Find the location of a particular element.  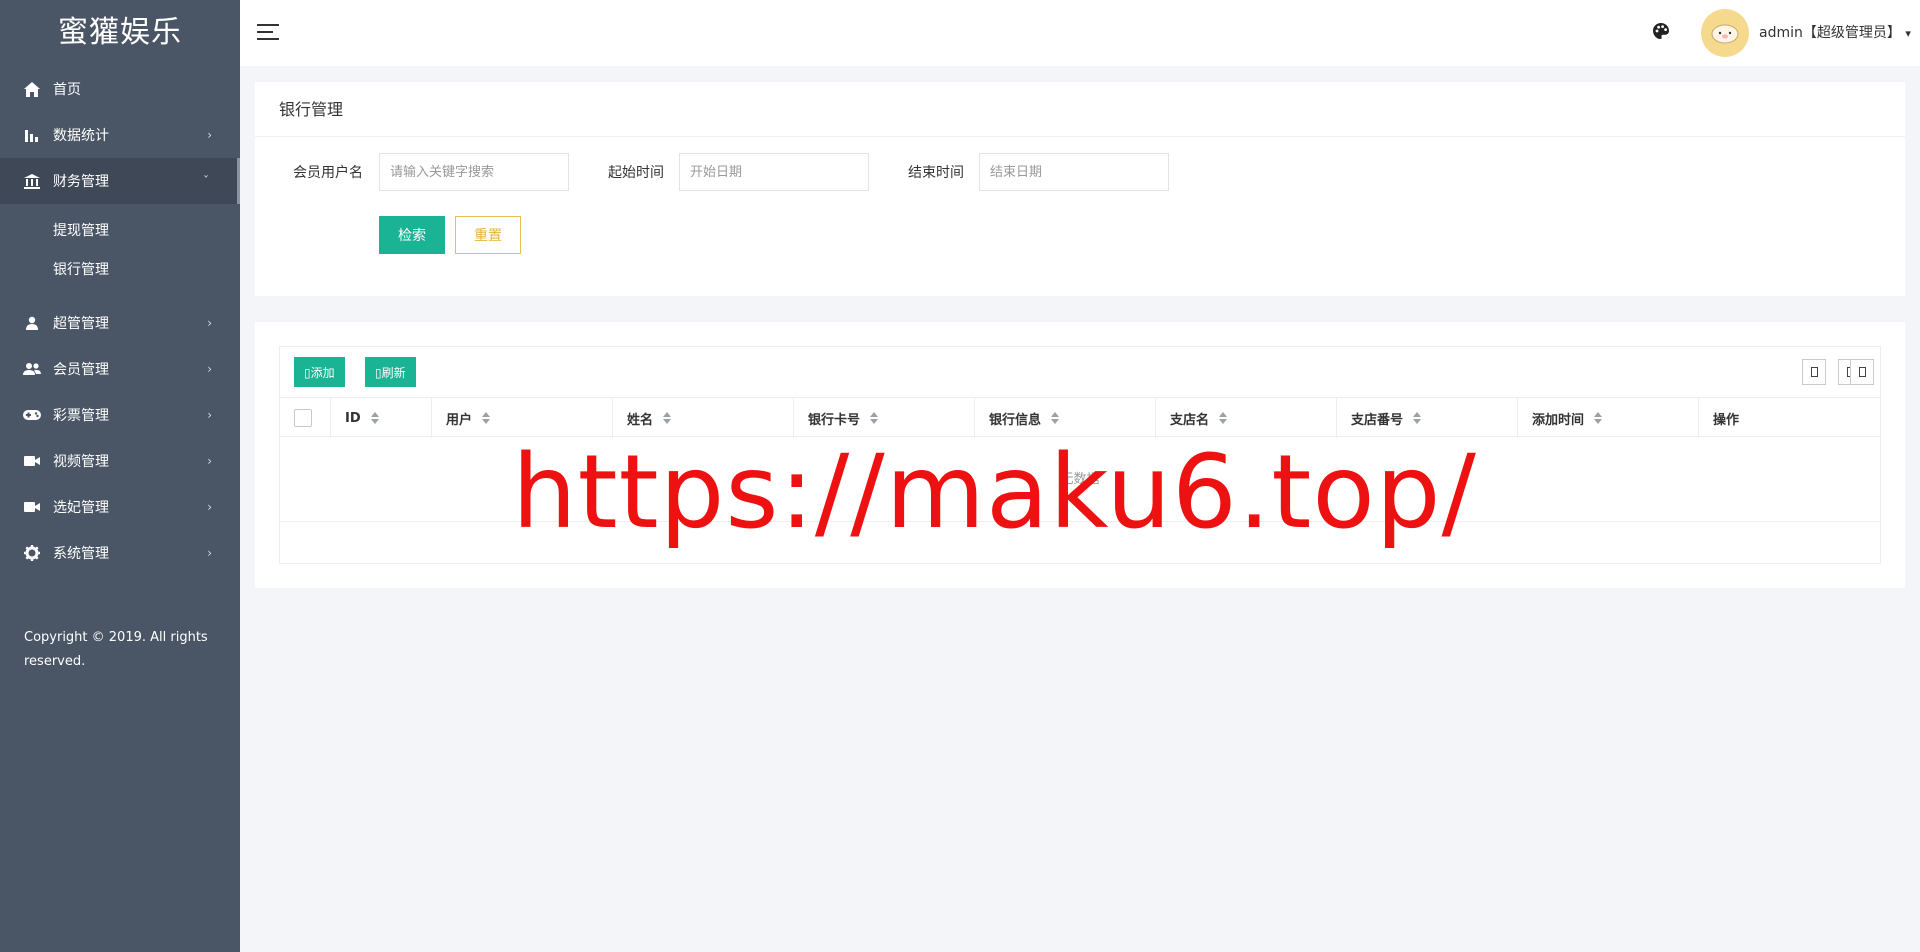

finance-submenu: 提现管理 银行管理 is located at coordinates (120, 252).